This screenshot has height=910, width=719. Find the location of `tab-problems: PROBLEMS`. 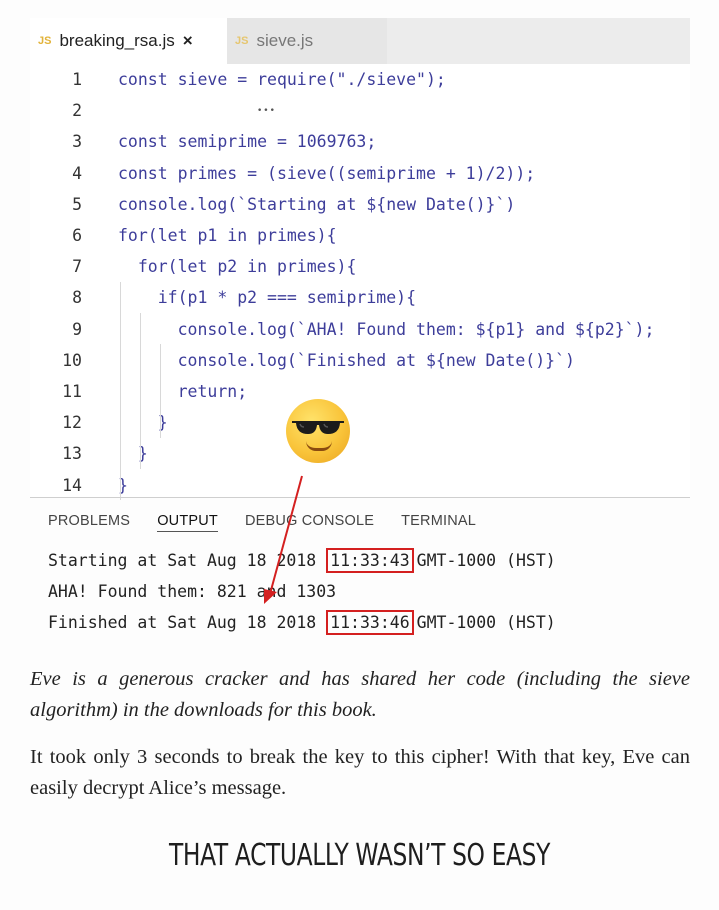

tab-problems: PROBLEMS is located at coordinates (89, 522).